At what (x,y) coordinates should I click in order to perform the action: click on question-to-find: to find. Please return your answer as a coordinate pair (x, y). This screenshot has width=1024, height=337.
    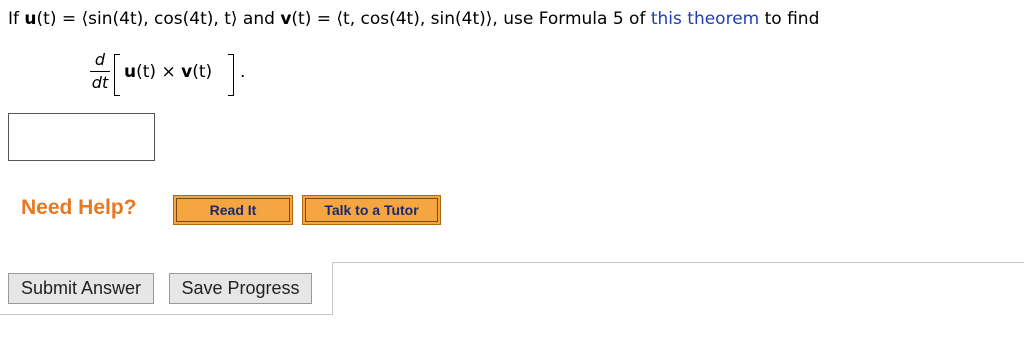
    Looking at the image, I should click on (789, 19).